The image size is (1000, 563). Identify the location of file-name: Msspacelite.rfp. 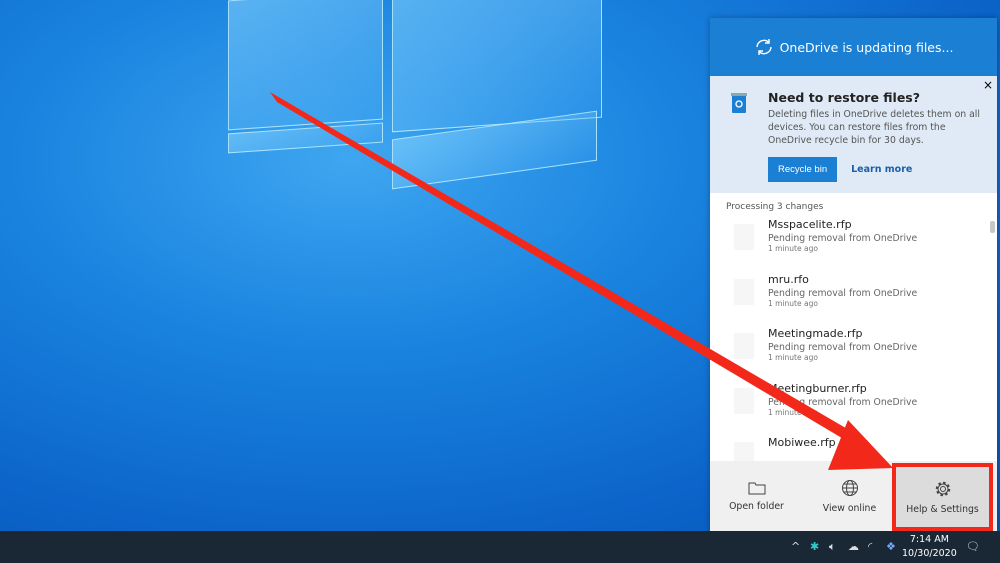
(810, 224).